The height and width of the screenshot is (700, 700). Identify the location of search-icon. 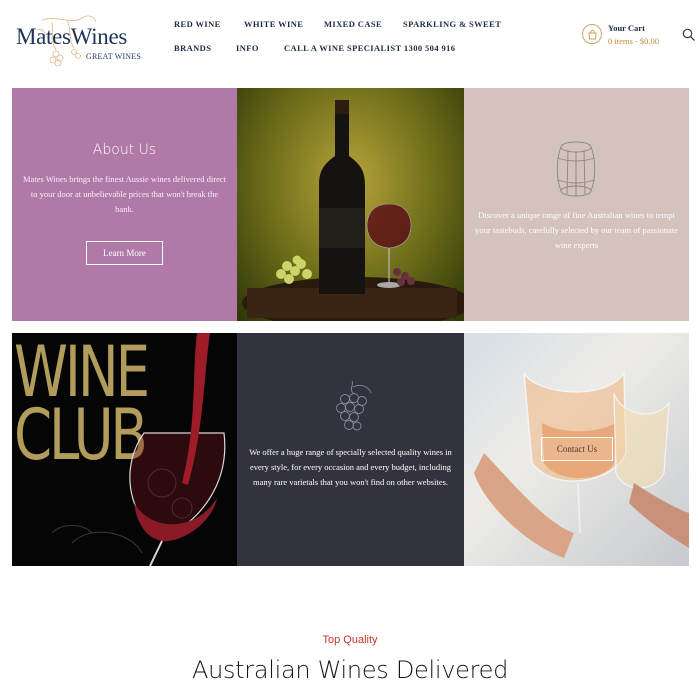
(689, 35).